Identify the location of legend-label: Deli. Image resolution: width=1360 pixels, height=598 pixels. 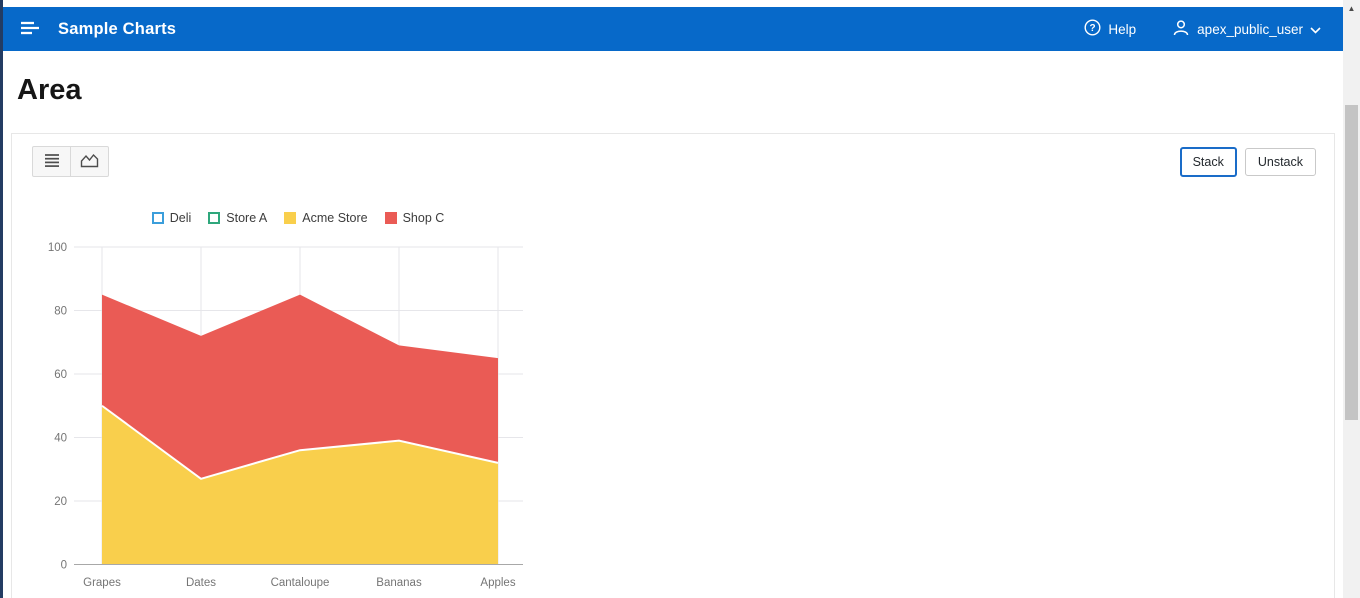
(180, 218).